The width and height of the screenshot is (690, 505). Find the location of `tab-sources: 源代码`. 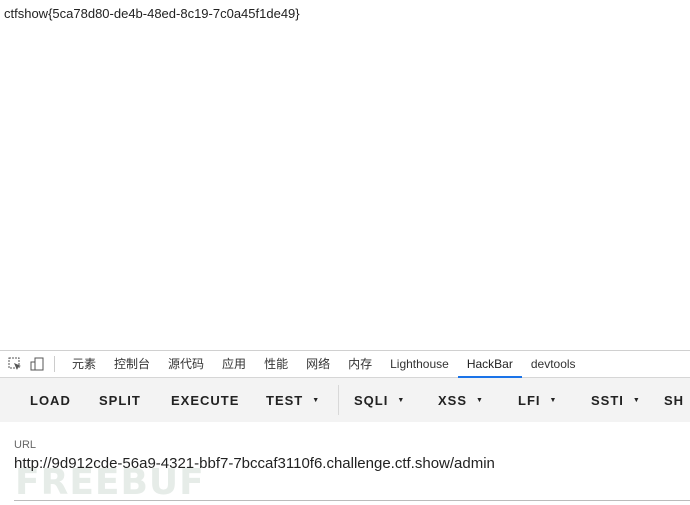

tab-sources: 源代码 is located at coordinates (186, 364).